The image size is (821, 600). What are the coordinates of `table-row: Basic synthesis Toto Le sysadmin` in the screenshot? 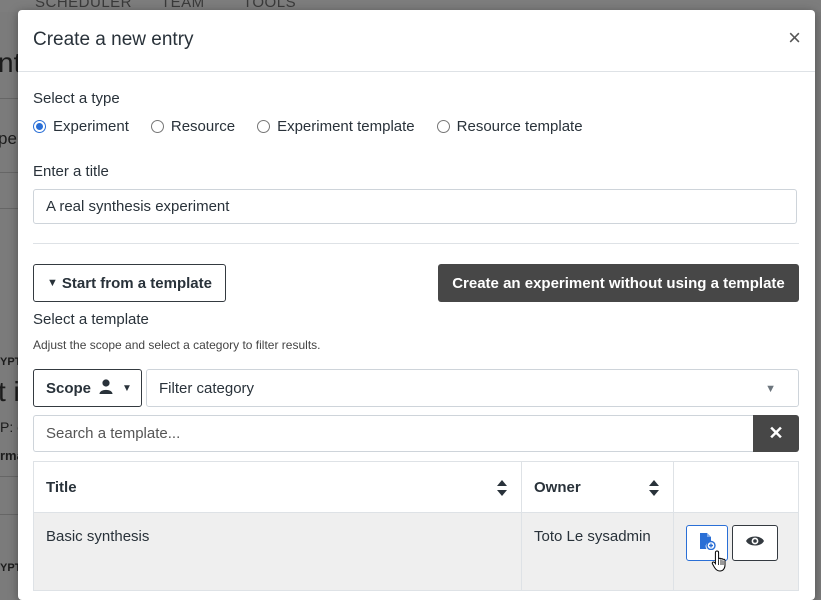 It's located at (416, 551).